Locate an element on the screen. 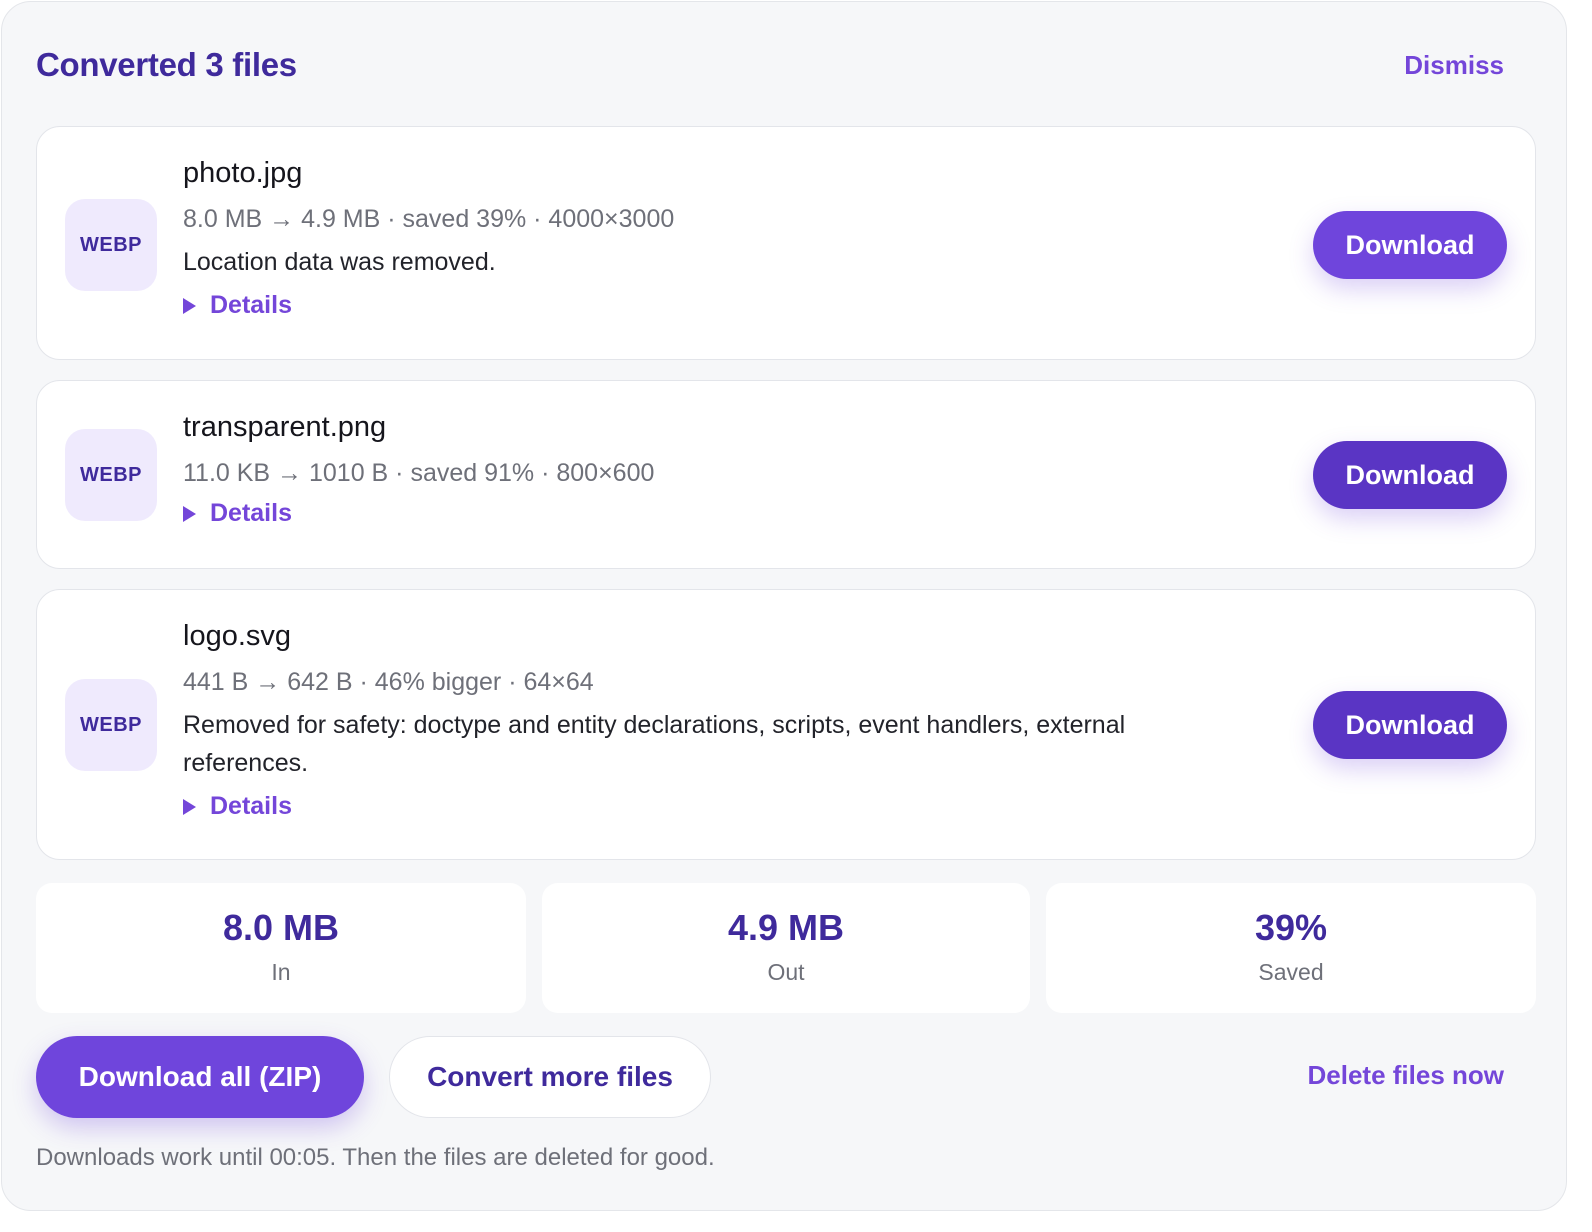 The width and height of the screenshot is (1592, 1232). download-all-button: Download all (ZIP) is located at coordinates (200, 1077).